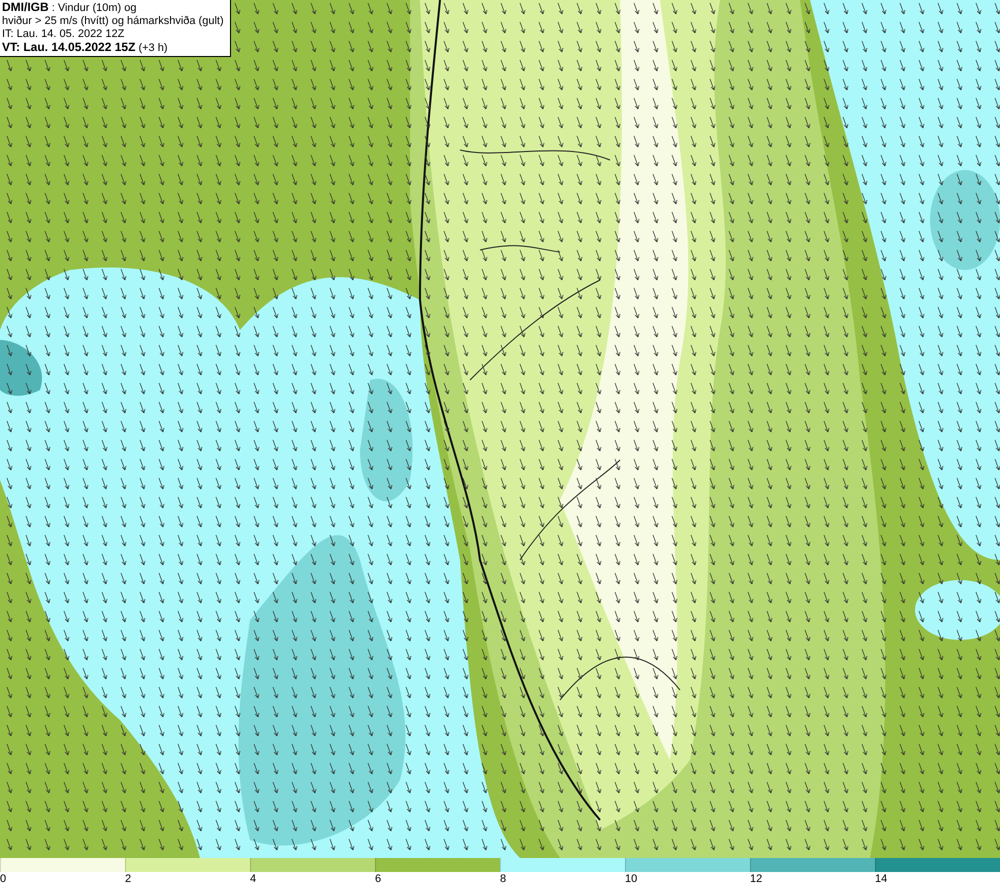  I want to click on legend-label: 4, so click(253, 879).